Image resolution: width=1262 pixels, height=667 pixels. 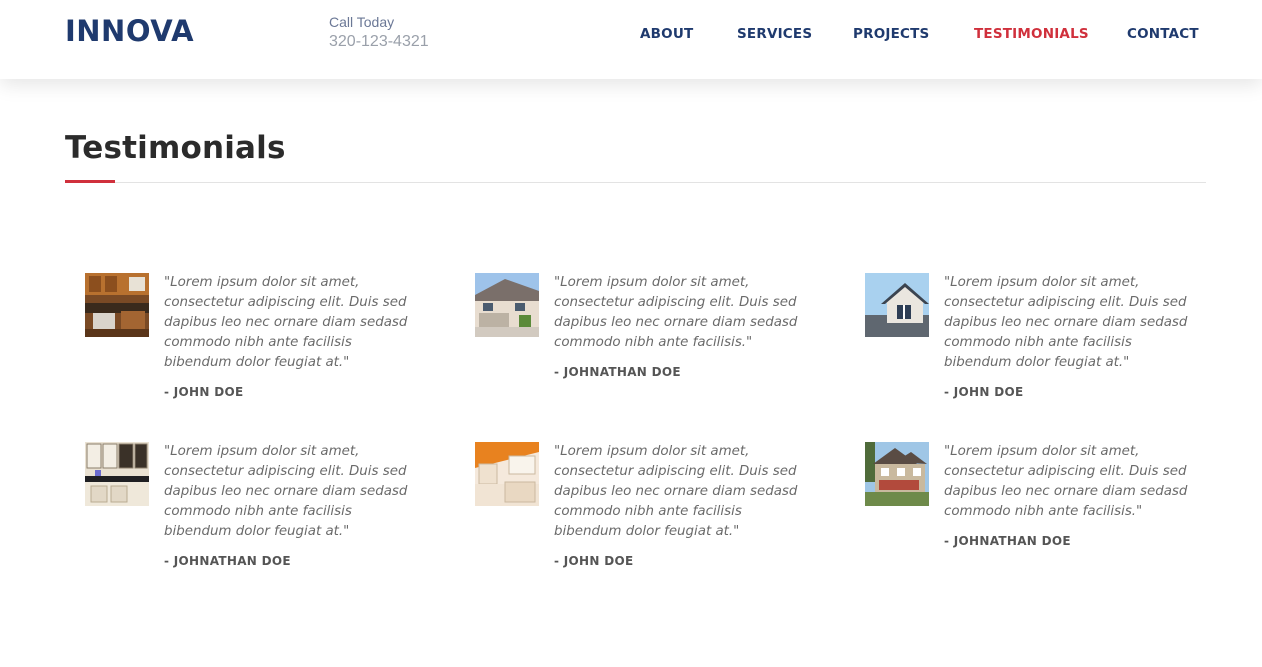 What do you see at coordinates (774, 34) in the screenshot?
I see `nav-services: SERVICES` at bounding box center [774, 34].